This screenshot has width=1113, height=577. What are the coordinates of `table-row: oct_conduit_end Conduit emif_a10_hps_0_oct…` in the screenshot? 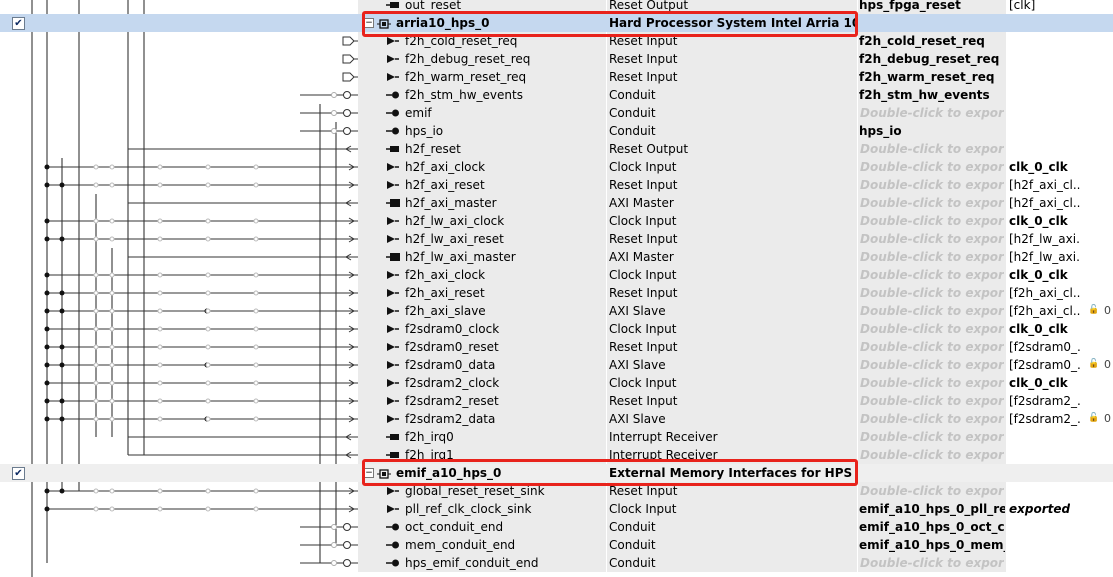 It's located at (556, 527).